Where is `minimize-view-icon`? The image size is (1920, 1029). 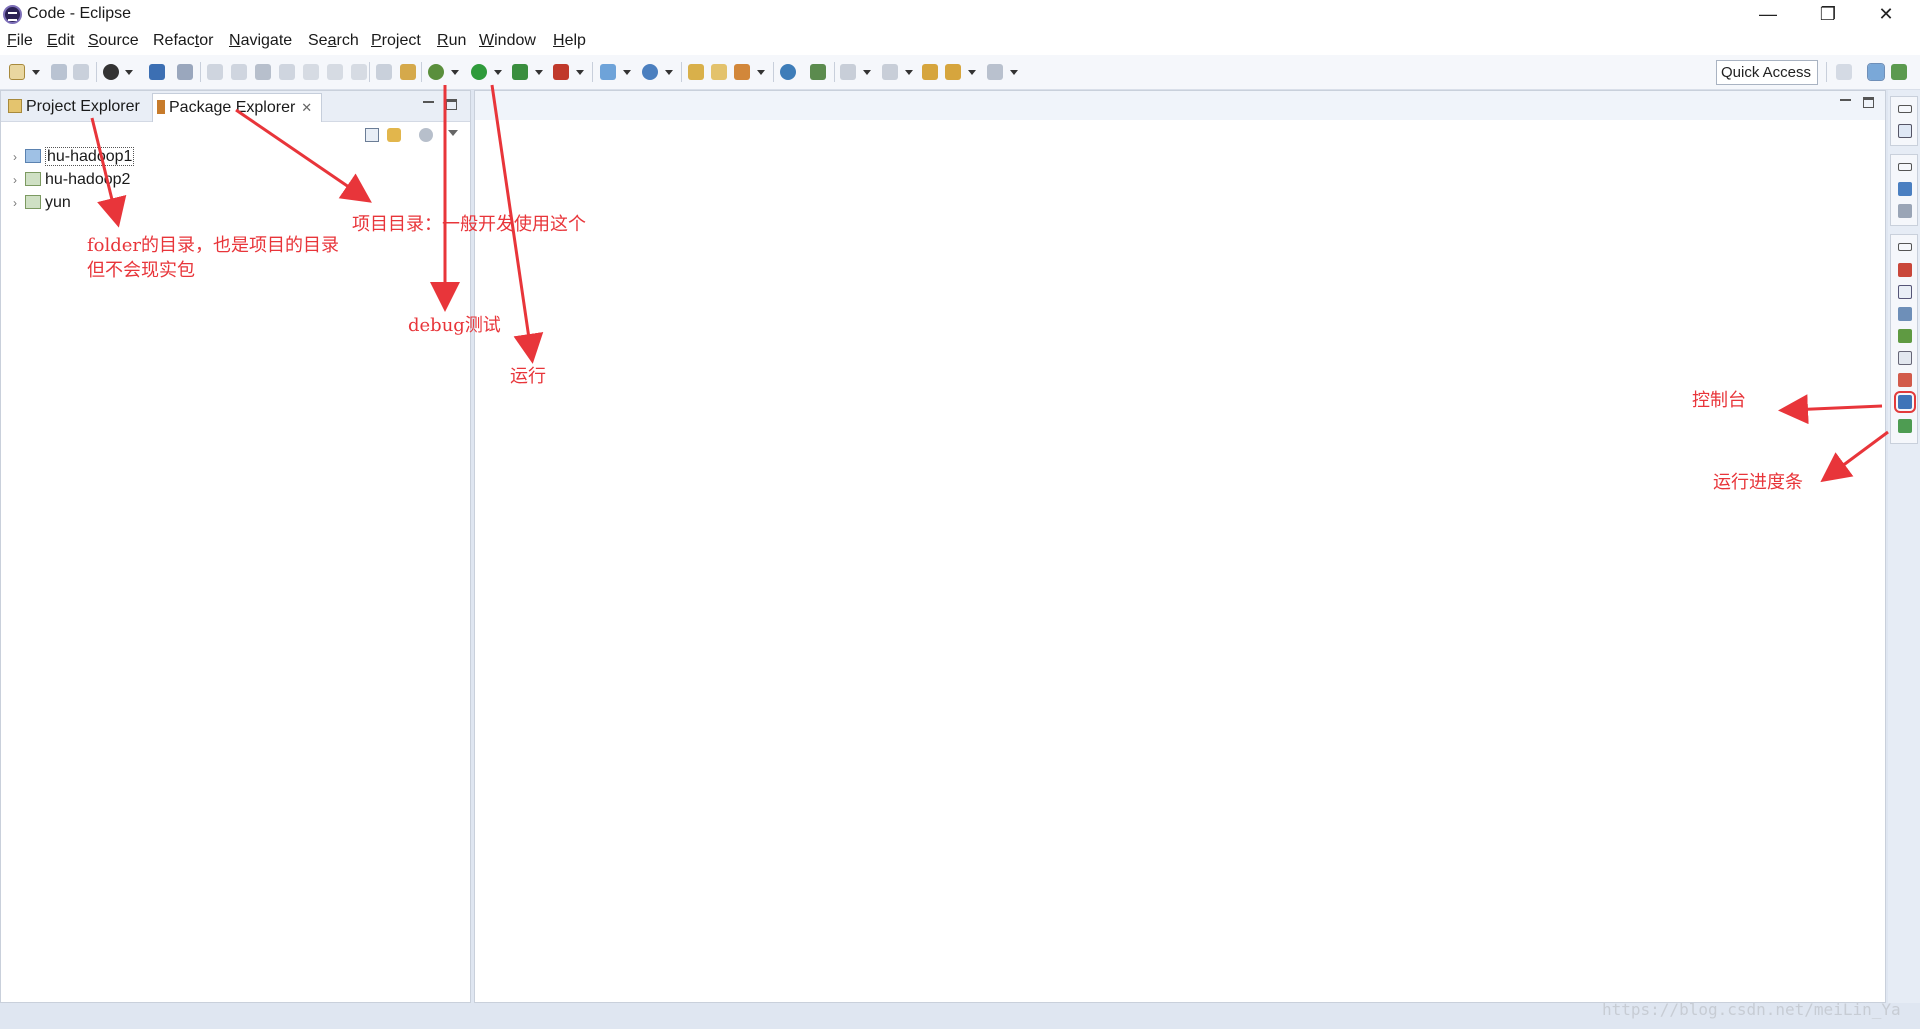
minimize-view-icon is located at coordinates (428, 100).